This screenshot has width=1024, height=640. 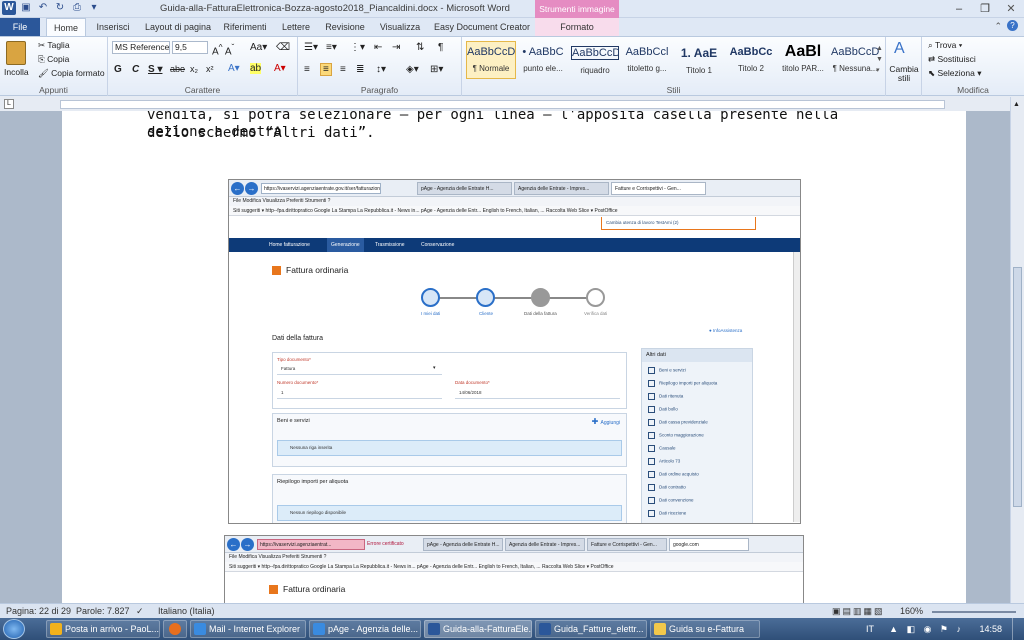 What do you see at coordinates (705, 629) in the screenshot?
I see `task-guida-efattura: Guida su e-Fattura` at bounding box center [705, 629].